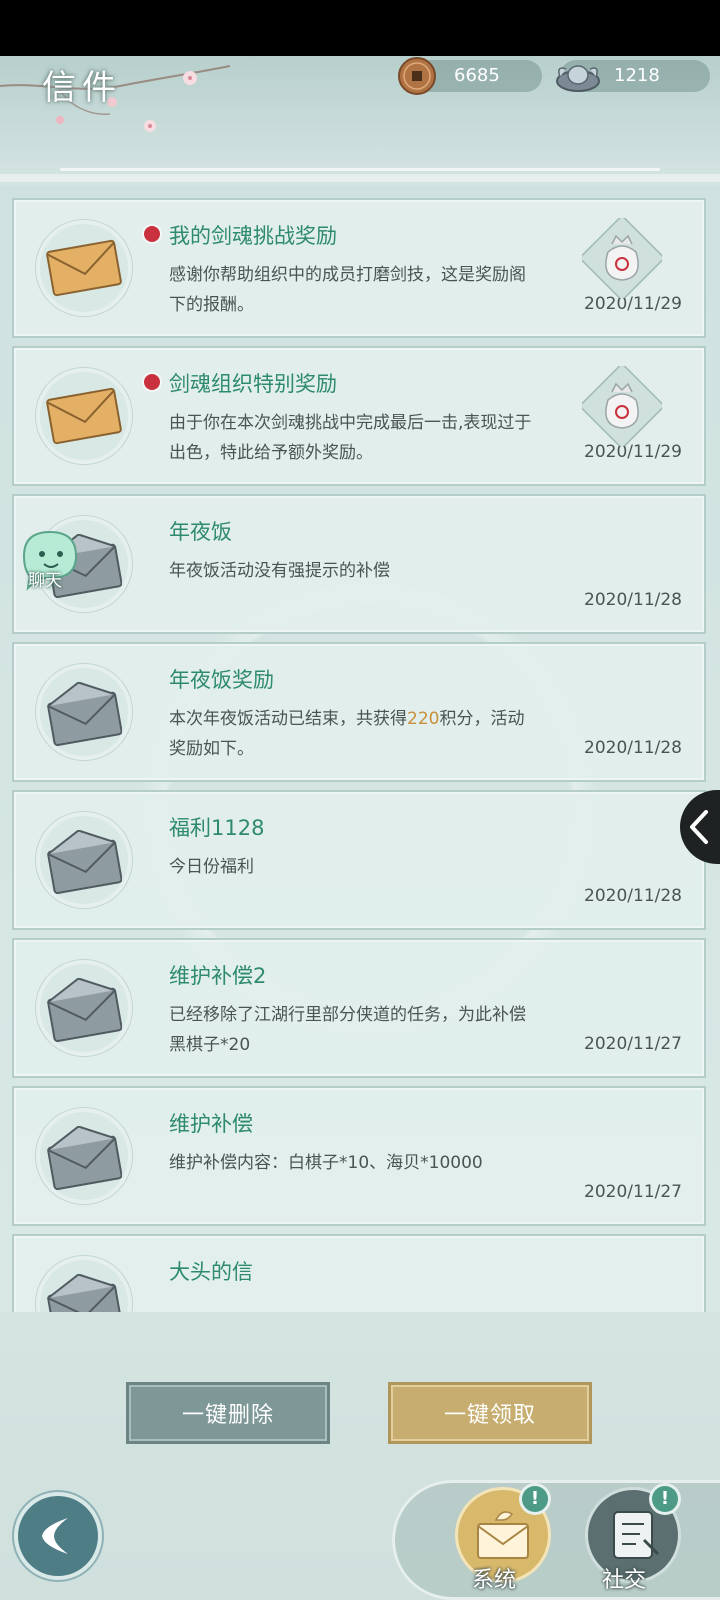 The image size is (720, 1600). Describe the element at coordinates (417, 76) in the screenshot. I see `copper-coin-icon` at that location.